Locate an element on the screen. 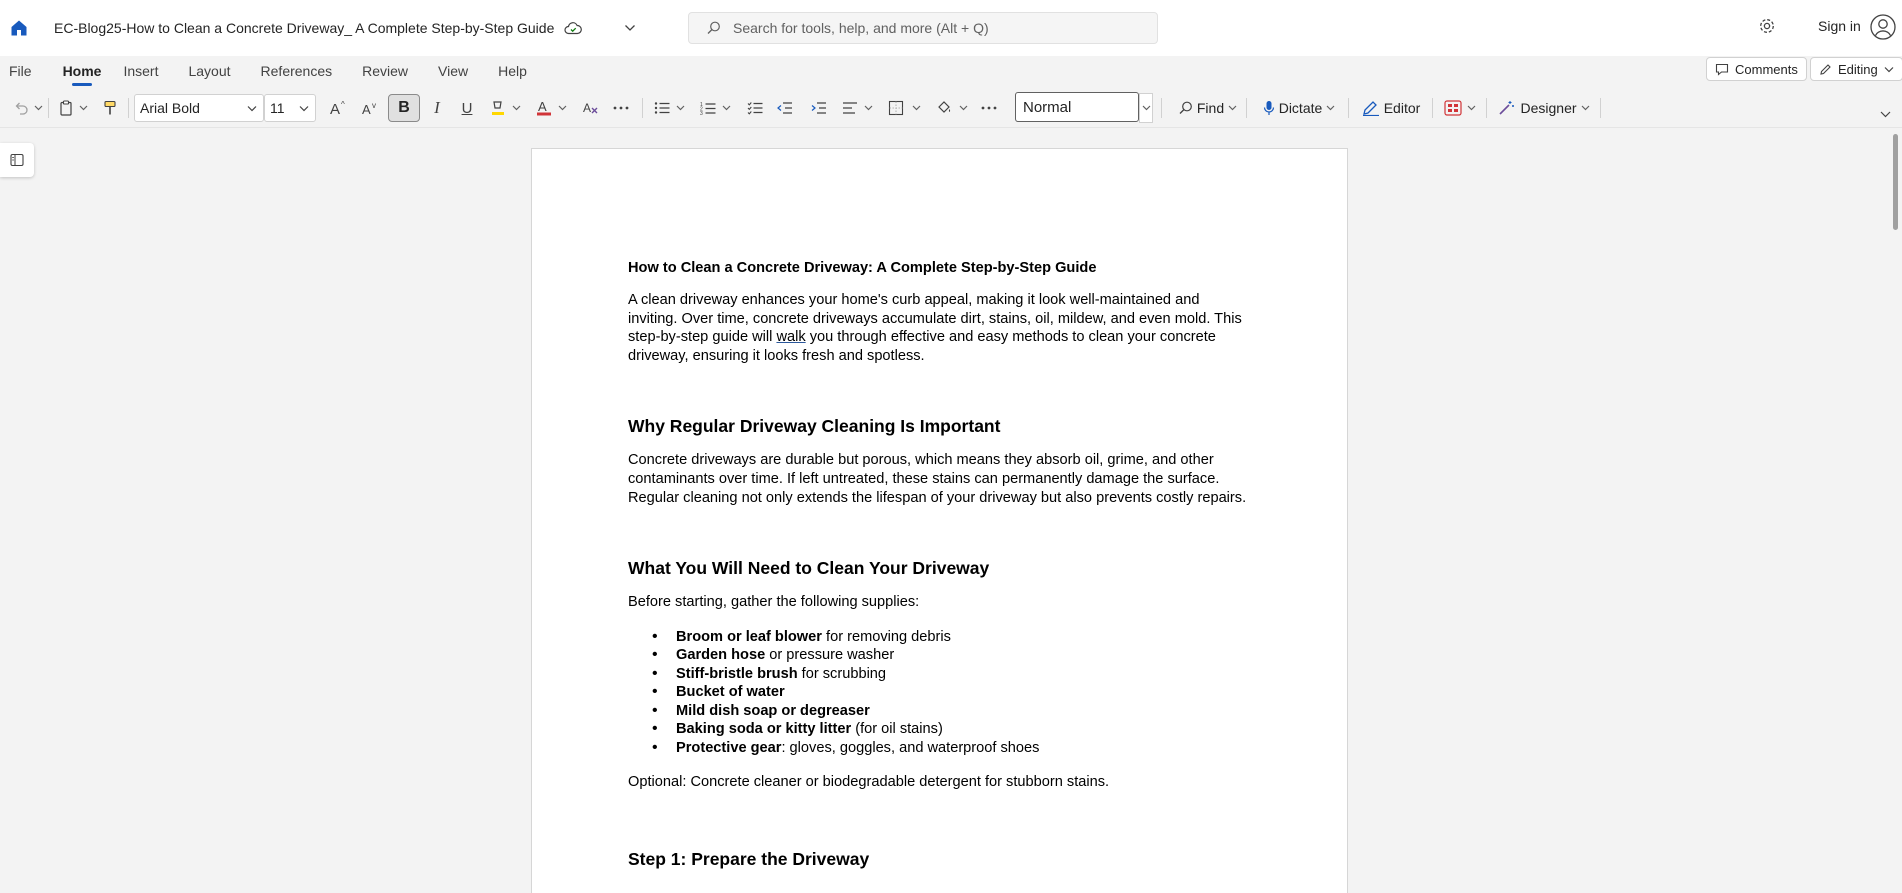  spell-flagged-word: walk is located at coordinates (790, 337).